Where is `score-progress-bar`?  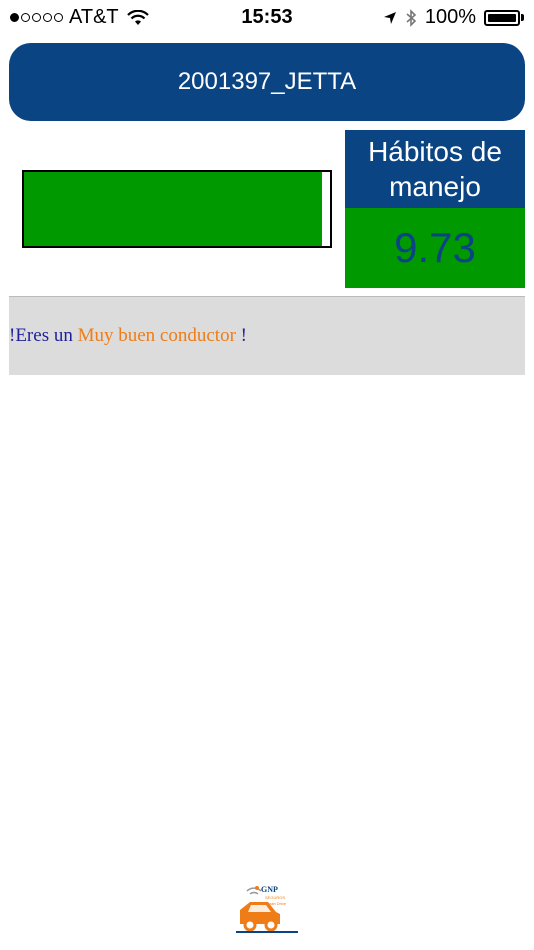
score-progress-bar is located at coordinates (177, 209).